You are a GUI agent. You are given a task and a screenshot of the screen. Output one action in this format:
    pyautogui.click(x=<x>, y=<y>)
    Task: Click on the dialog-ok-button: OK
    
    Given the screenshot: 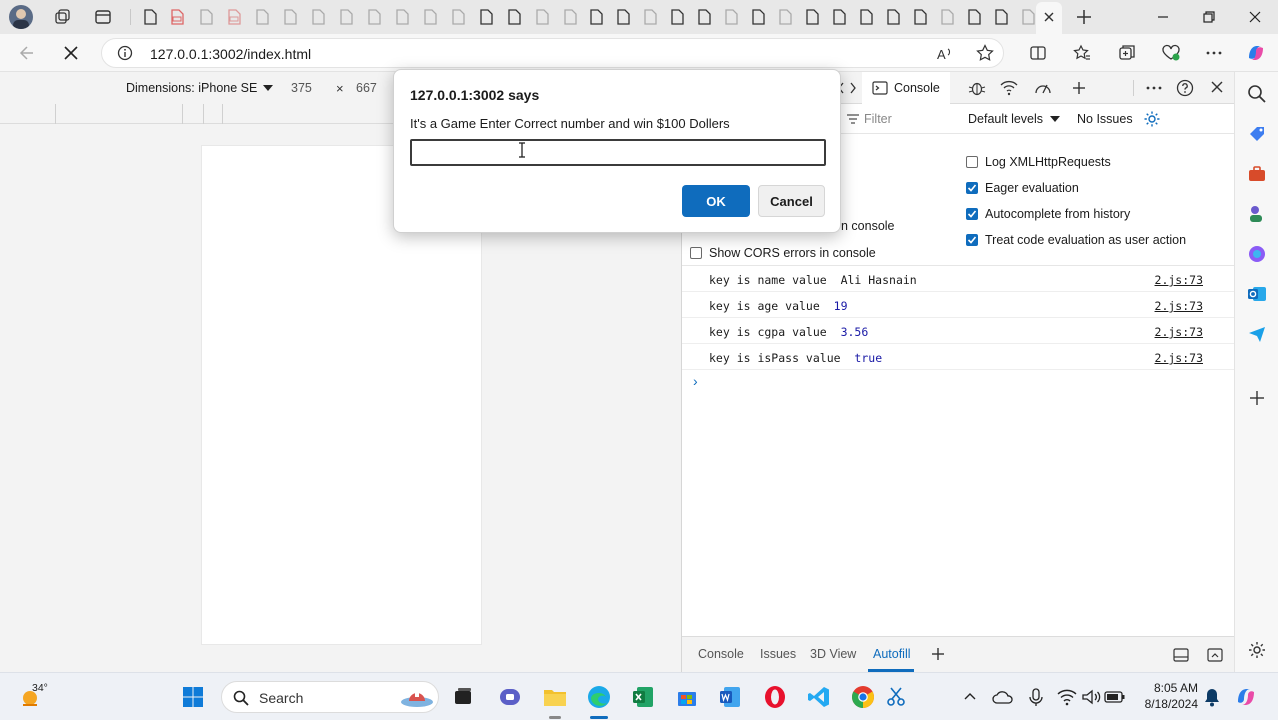 What is the action you would take?
    pyautogui.click(x=716, y=201)
    